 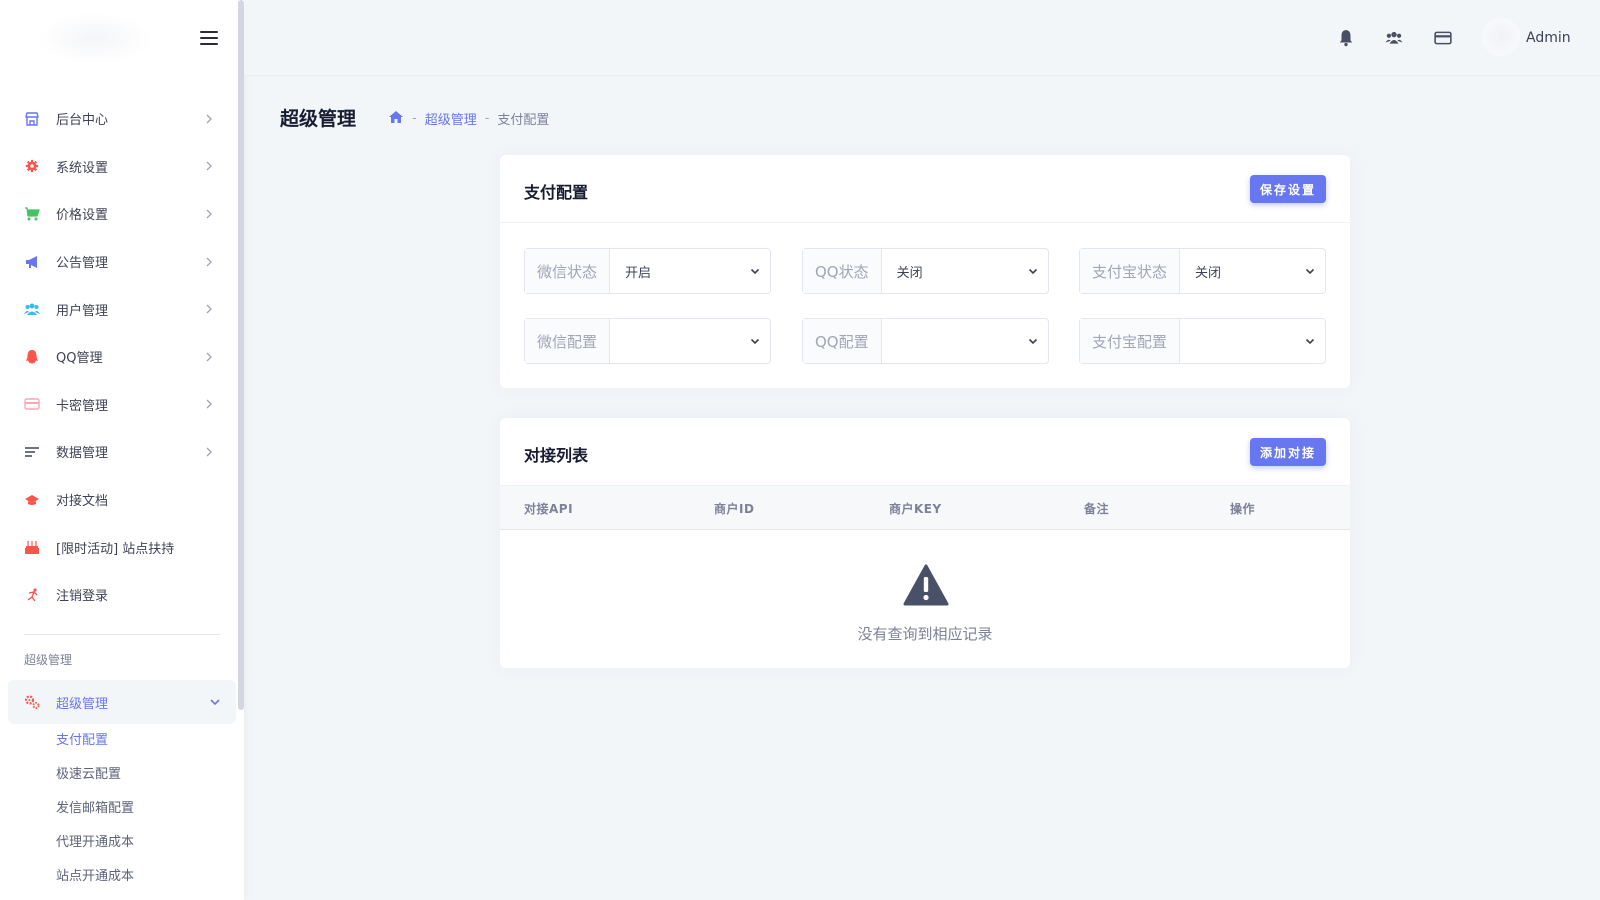 What do you see at coordinates (32, 702) in the screenshot?
I see `gears-icon` at bounding box center [32, 702].